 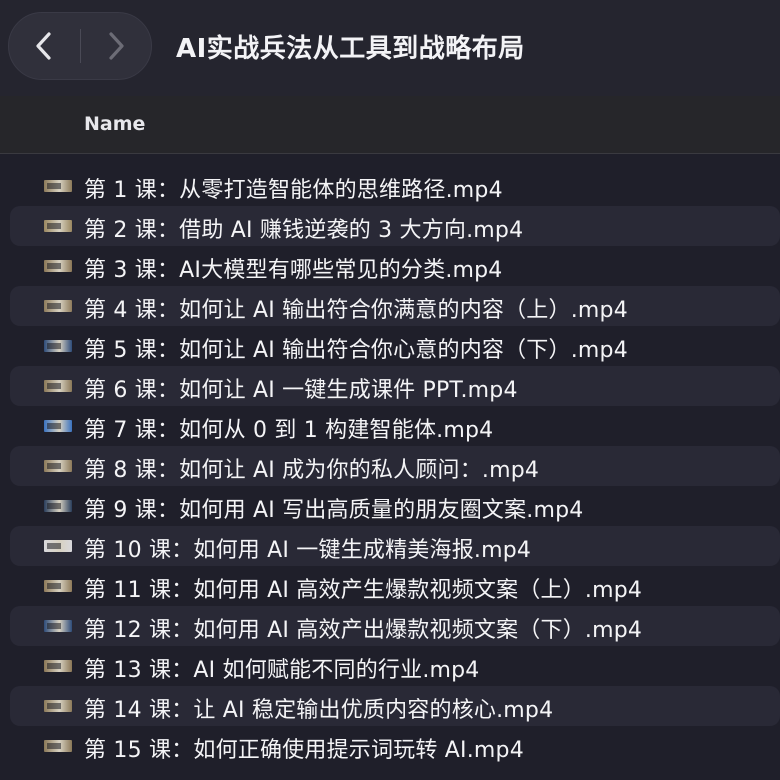 I want to click on file-name: 第 3 课：AI大模型有哪些常见的分类.mp4, so click(x=293, y=270).